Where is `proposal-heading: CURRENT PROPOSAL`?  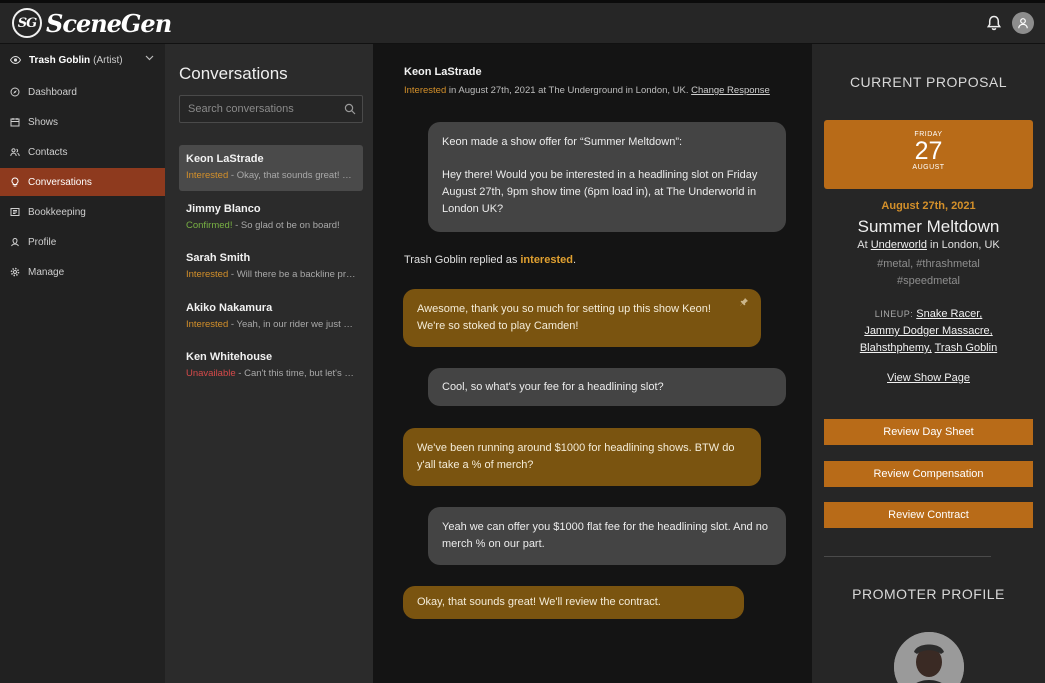
proposal-heading: CURRENT PROPOSAL is located at coordinates (928, 82).